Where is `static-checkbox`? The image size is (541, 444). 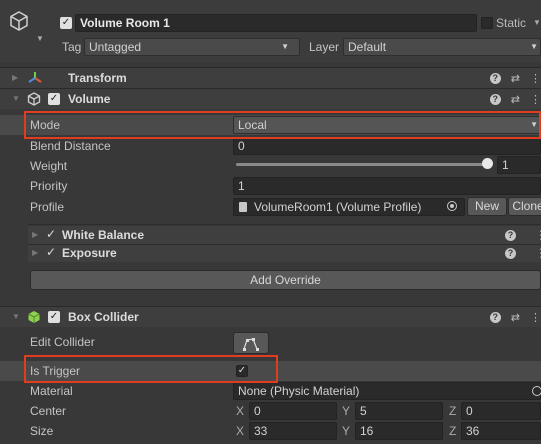
static-checkbox is located at coordinates (487, 23).